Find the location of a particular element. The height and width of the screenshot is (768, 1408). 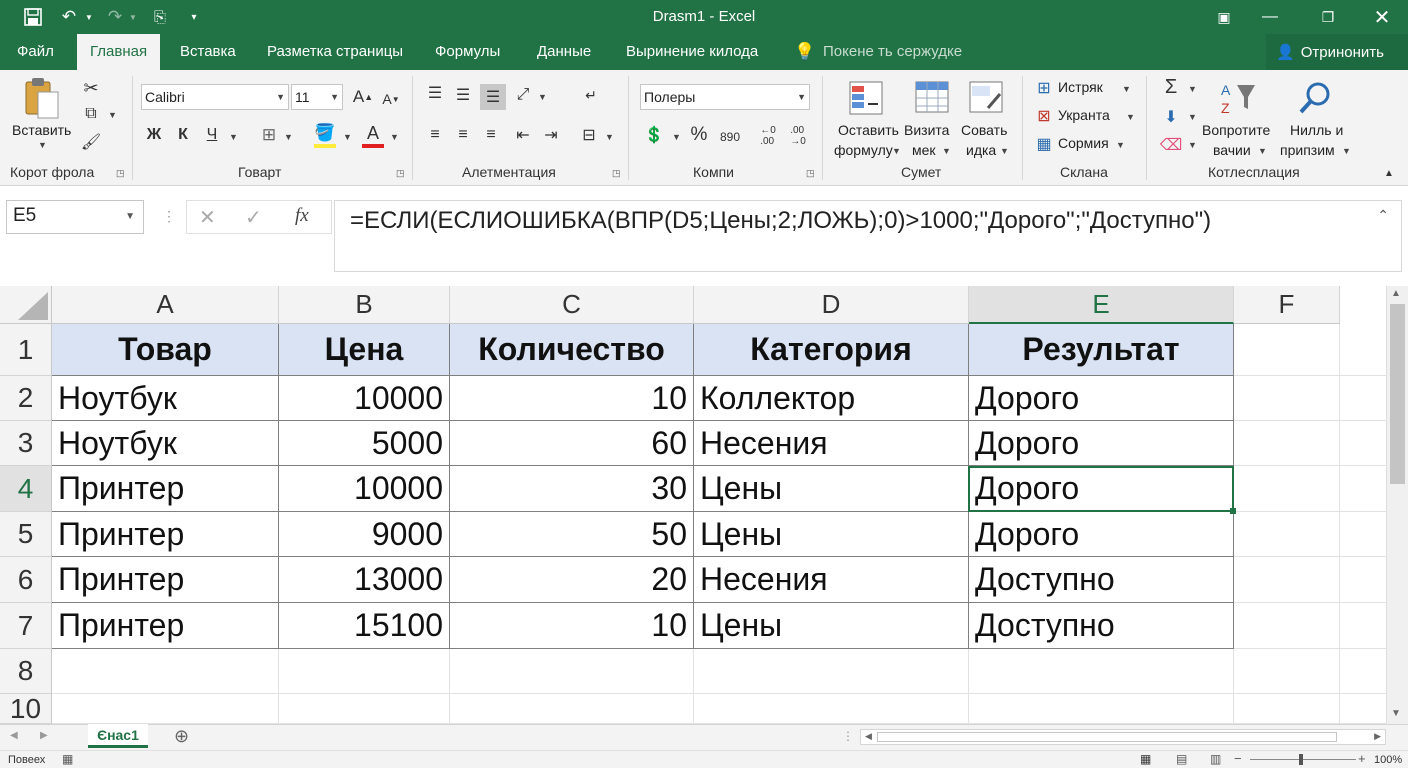

table-header-cell: Категория is located at coordinates (831, 350).